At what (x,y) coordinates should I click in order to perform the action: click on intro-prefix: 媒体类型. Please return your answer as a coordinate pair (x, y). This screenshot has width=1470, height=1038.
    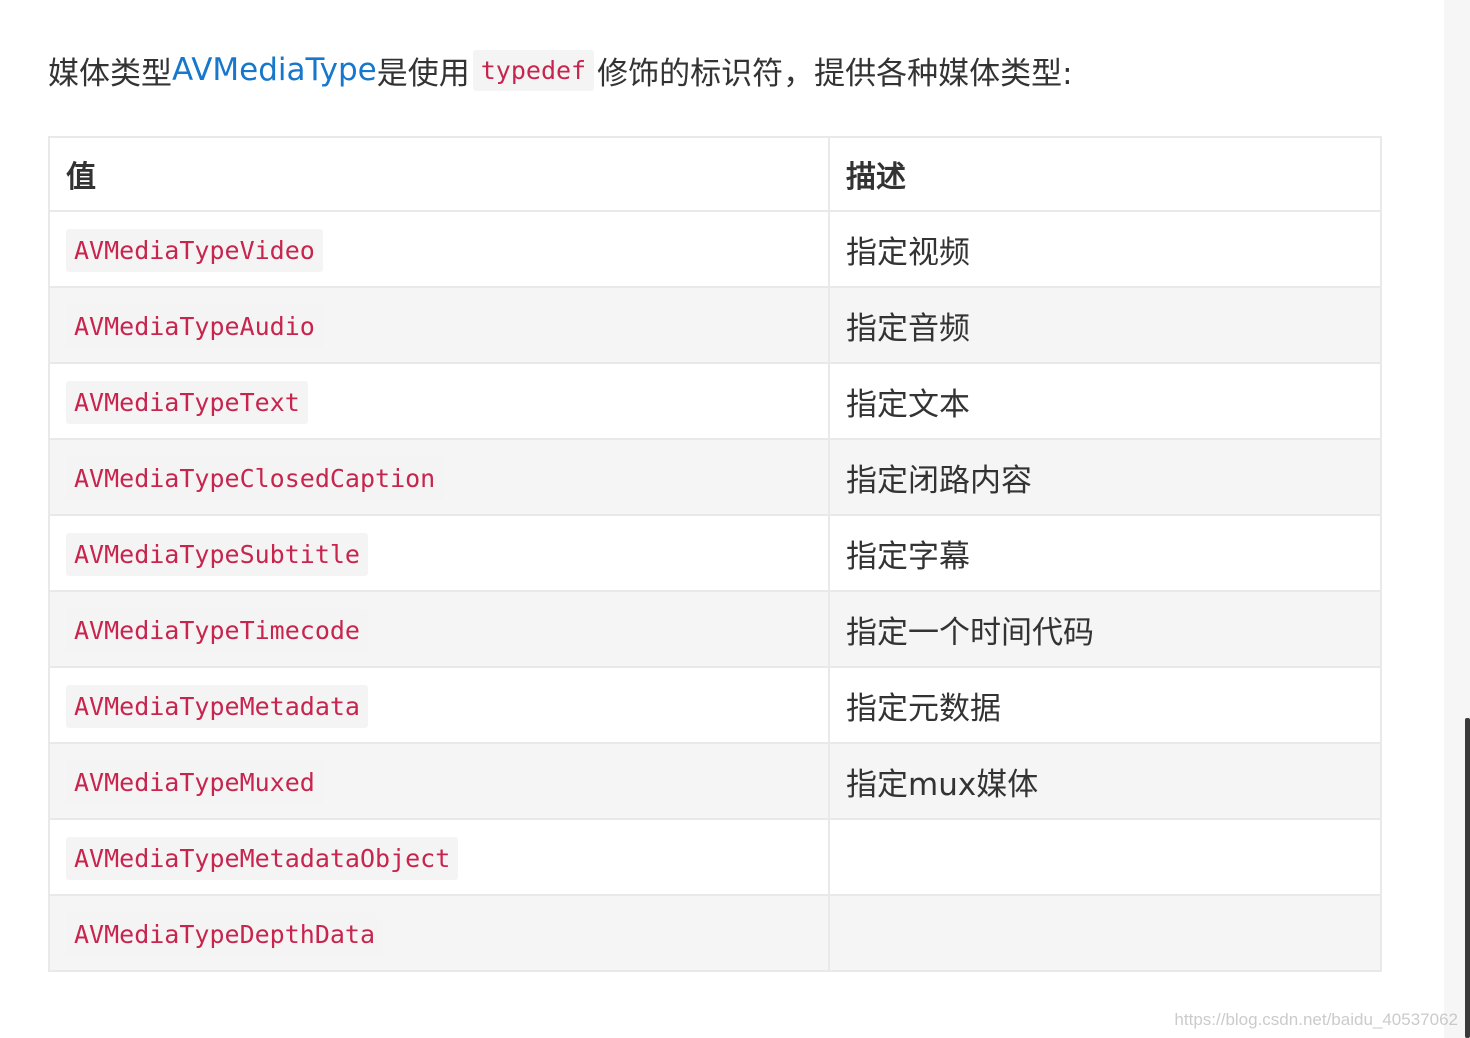
    Looking at the image, I should click on (110, 73).